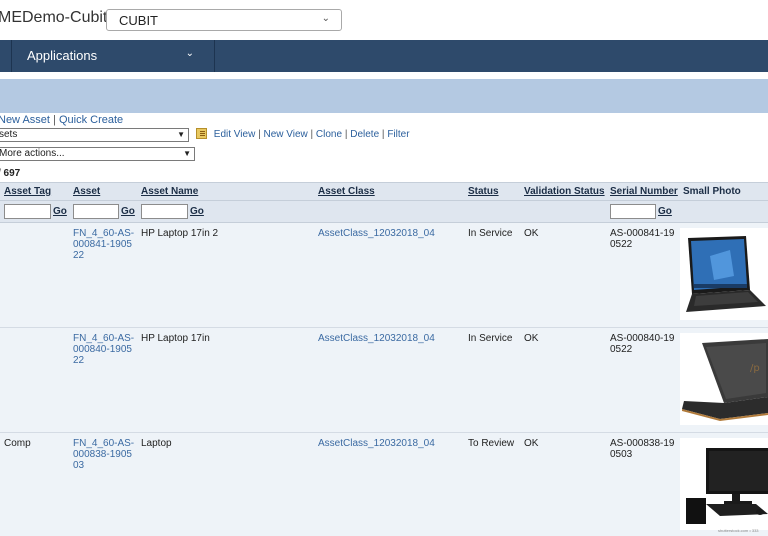  What do you see at coordinates (175, 338) in the screenshot?
I see `asset-name-cell: HP Laptop 17in` at bounding box center [175, 338].